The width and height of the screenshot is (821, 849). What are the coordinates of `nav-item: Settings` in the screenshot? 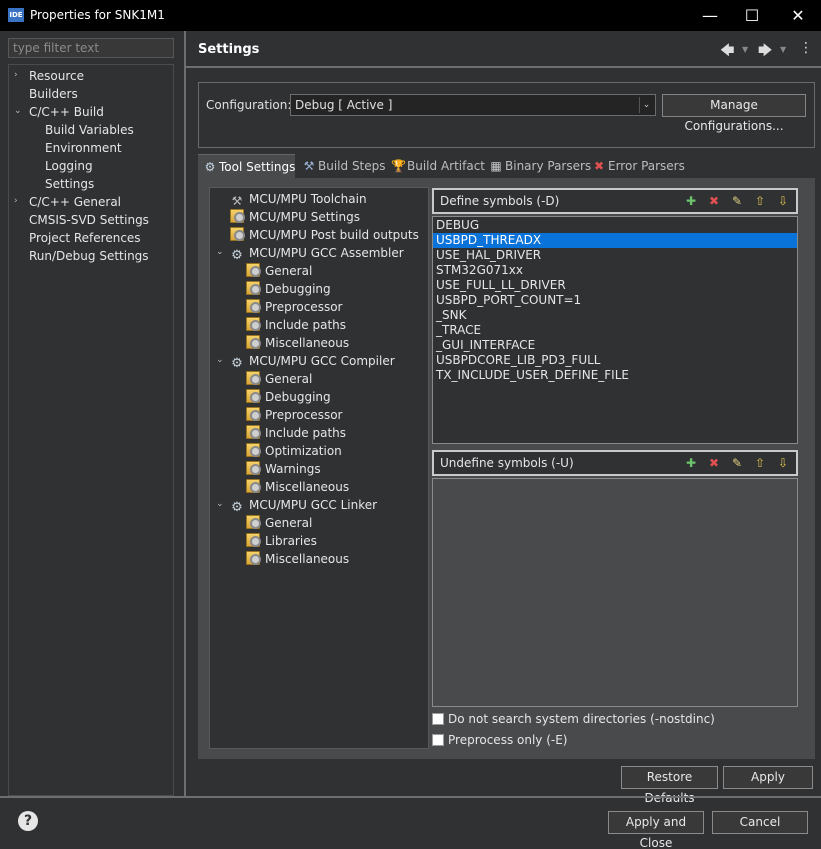 It's located at (69, 184).